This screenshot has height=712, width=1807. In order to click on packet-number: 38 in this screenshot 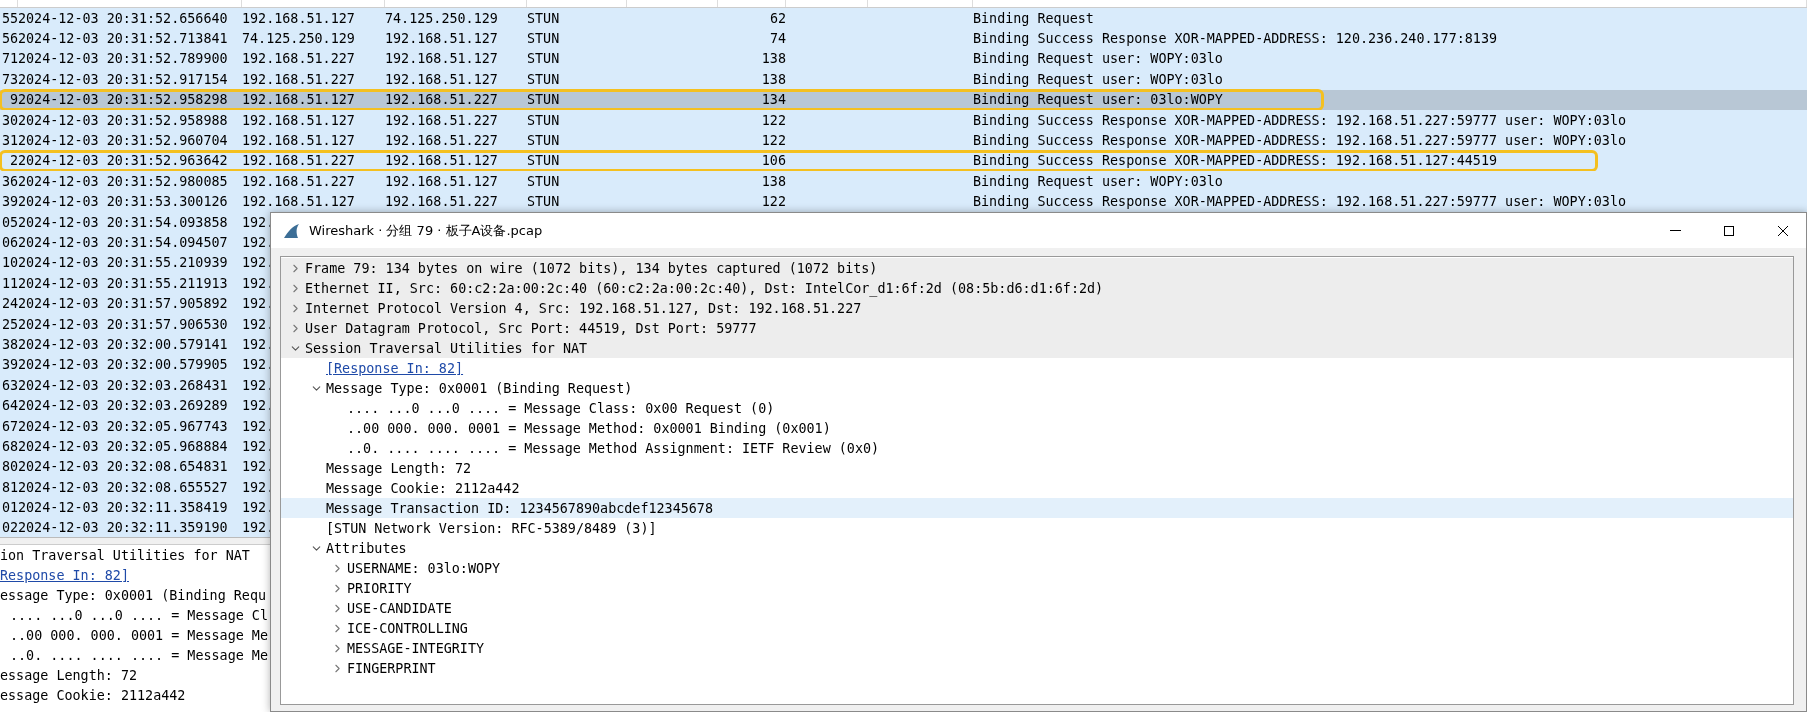, I will do `click(9, 344)`.